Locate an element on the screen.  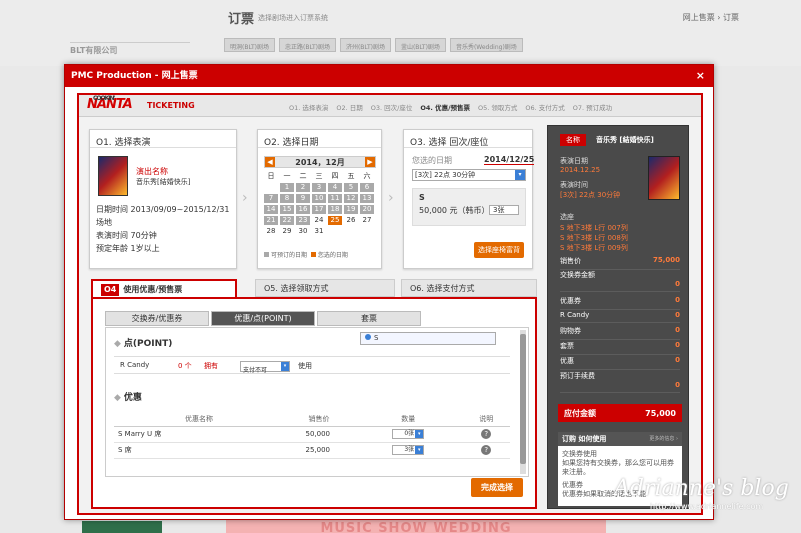
theater-tab: 釜山(BLT)剧场 is located at coordinates (420, 45).